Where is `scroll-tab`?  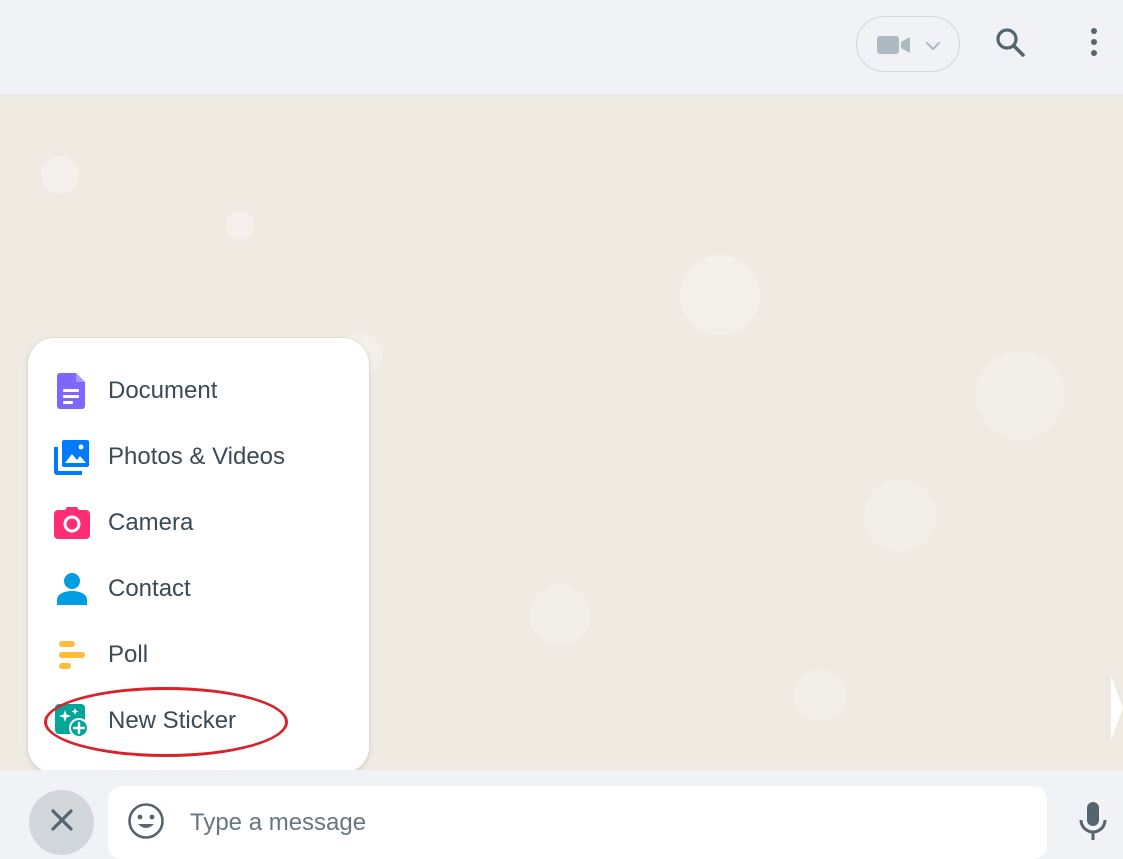 scroll-tab is located at coordinates (1117, 708).